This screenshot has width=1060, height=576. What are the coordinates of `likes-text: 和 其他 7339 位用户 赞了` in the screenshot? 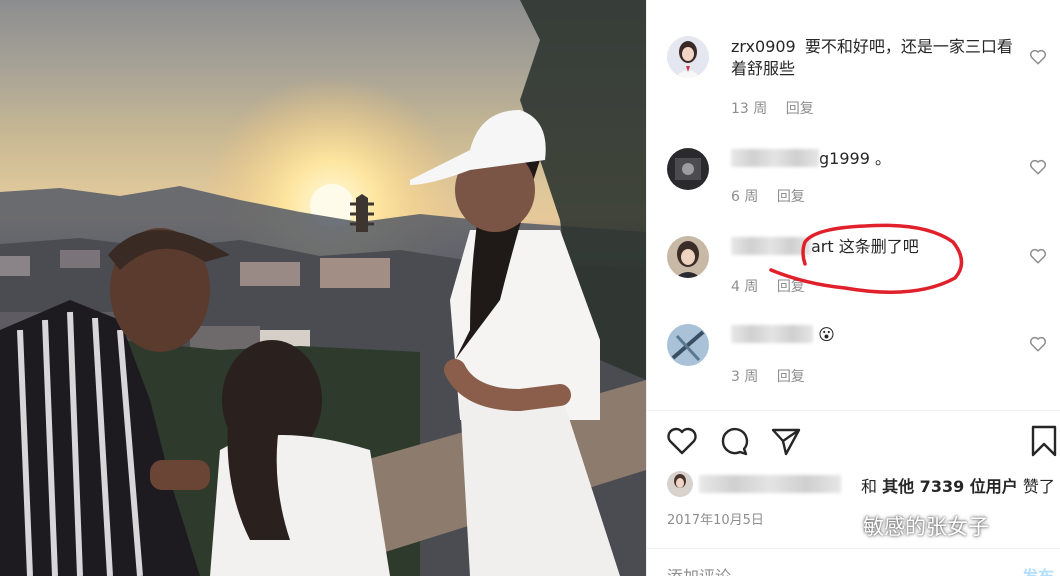 It's located at (958, 485).